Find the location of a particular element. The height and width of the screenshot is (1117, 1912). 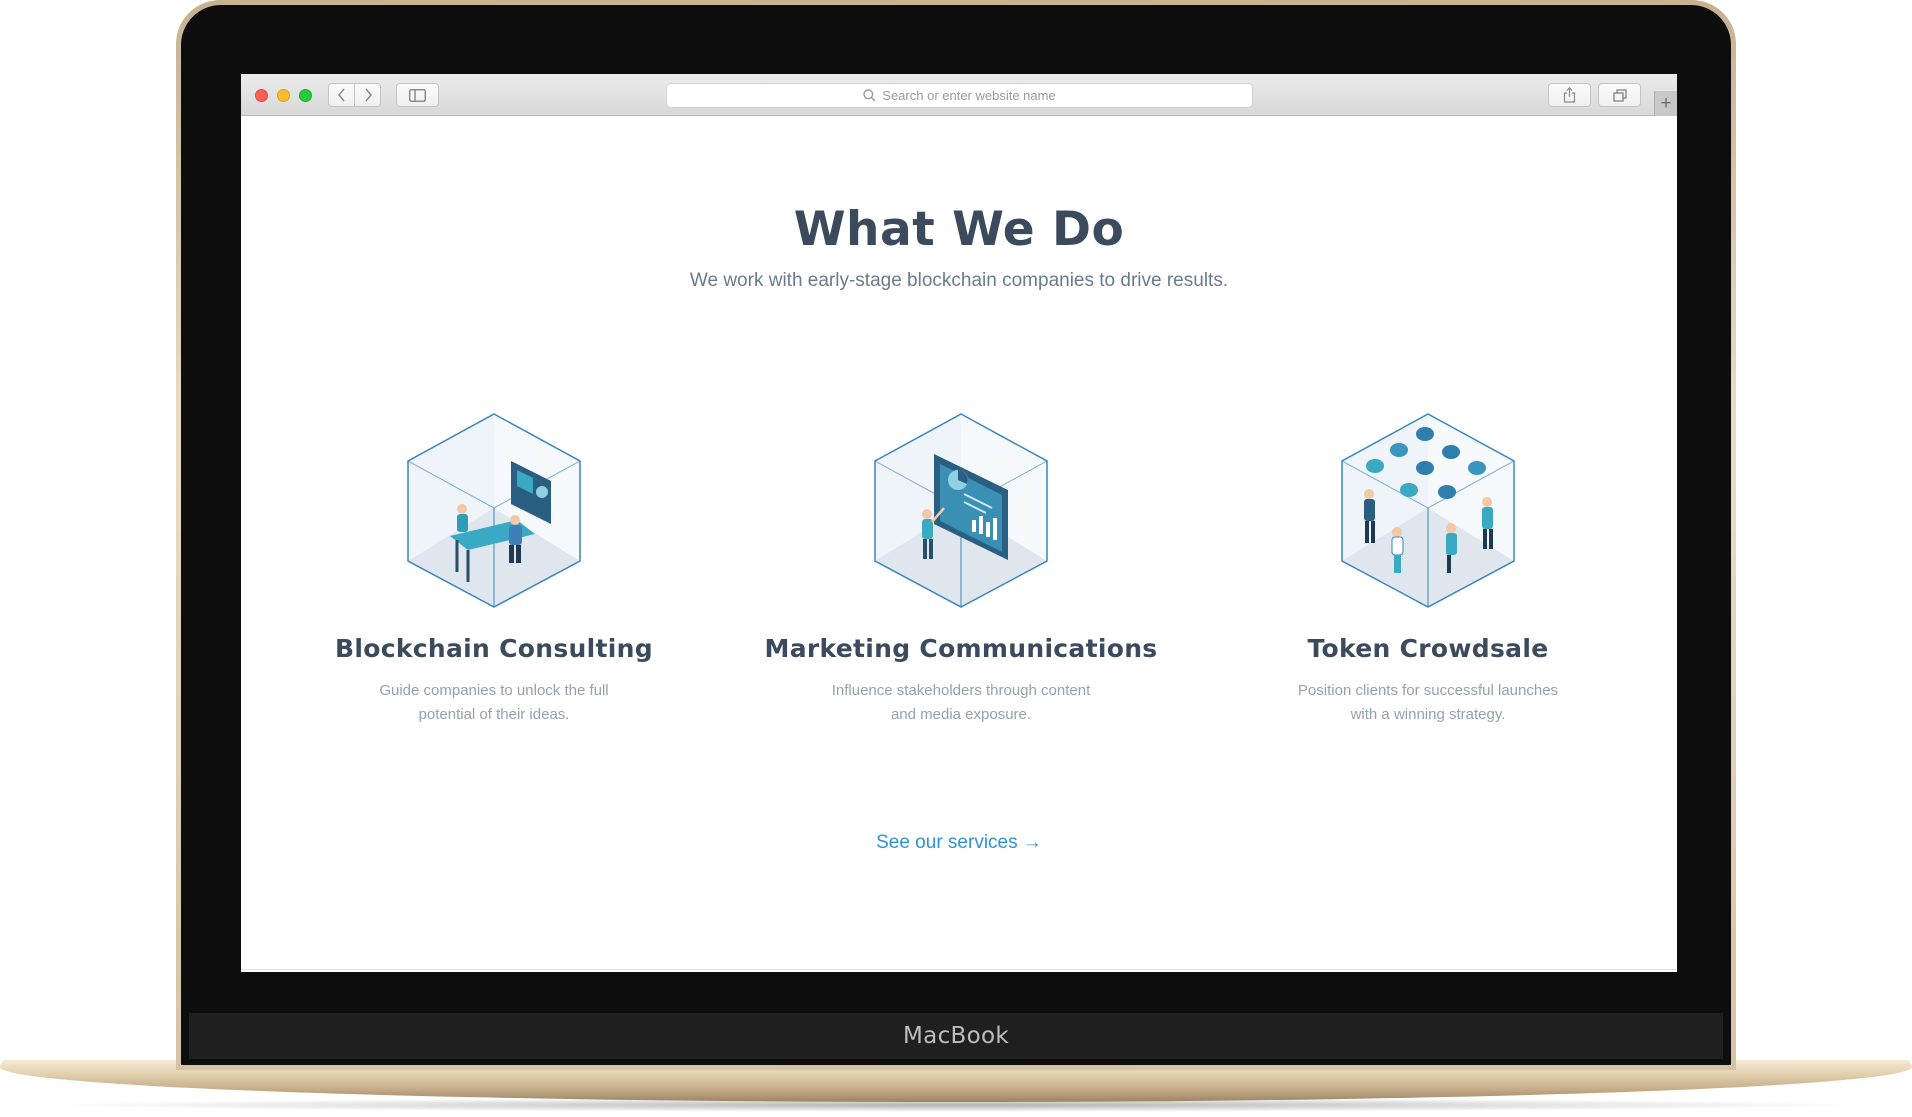

consulting-cube-illustration is located at coordinates (494, 510).